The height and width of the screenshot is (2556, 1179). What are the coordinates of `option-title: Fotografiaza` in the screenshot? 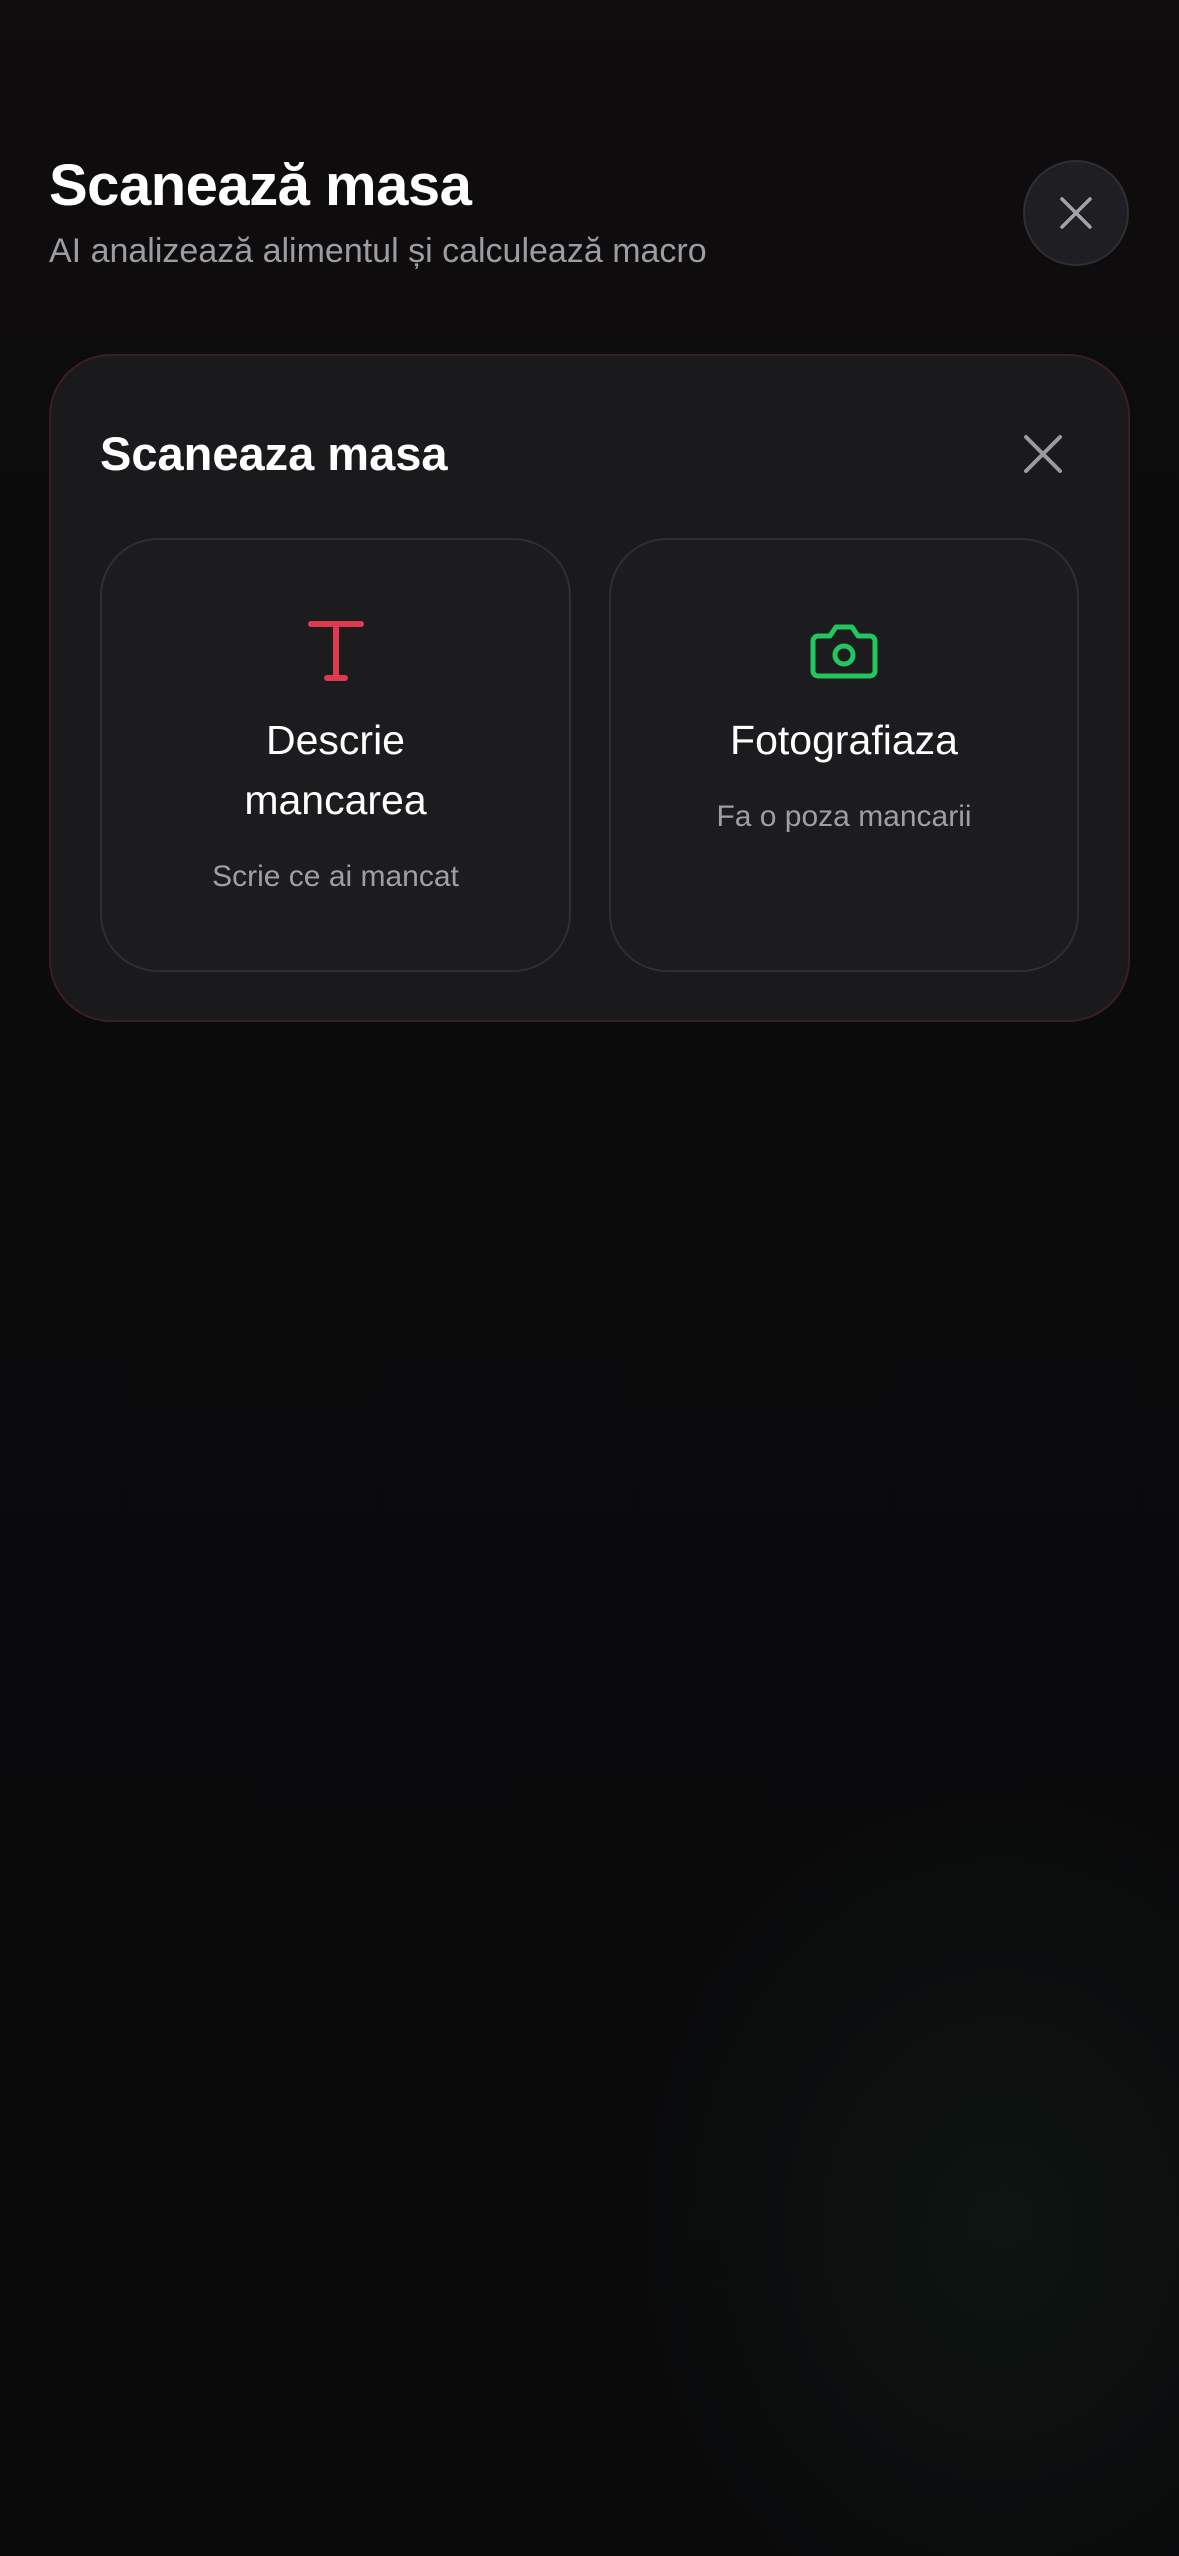 It's located at (844, 740).